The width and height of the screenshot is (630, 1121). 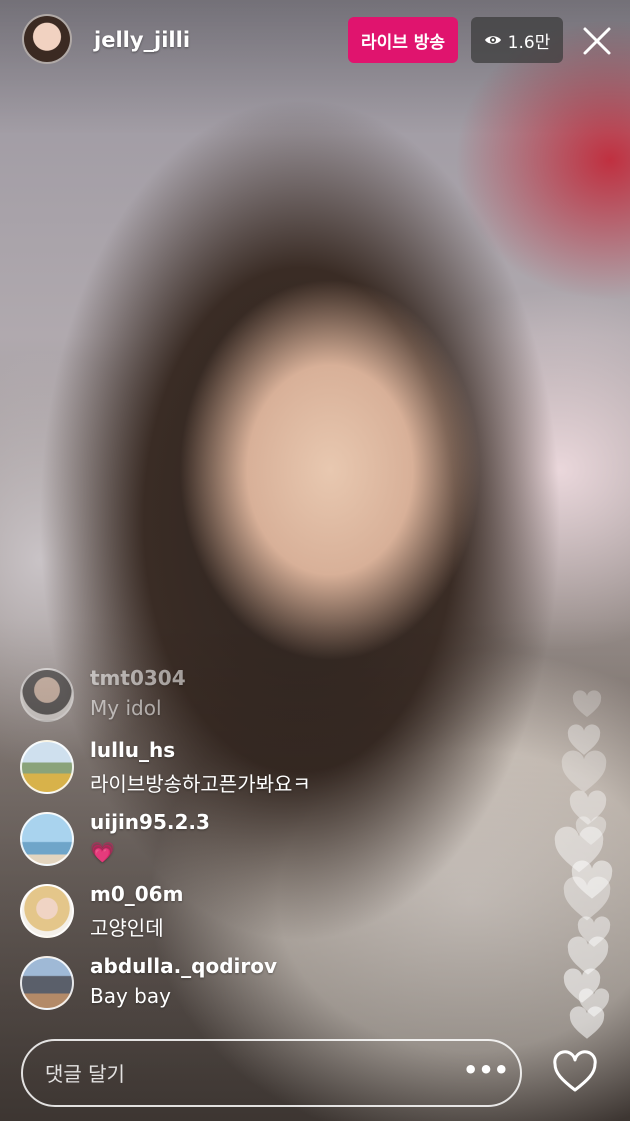 I want to click on commenter-username: lullu_hs, so click(x=132, y=750).